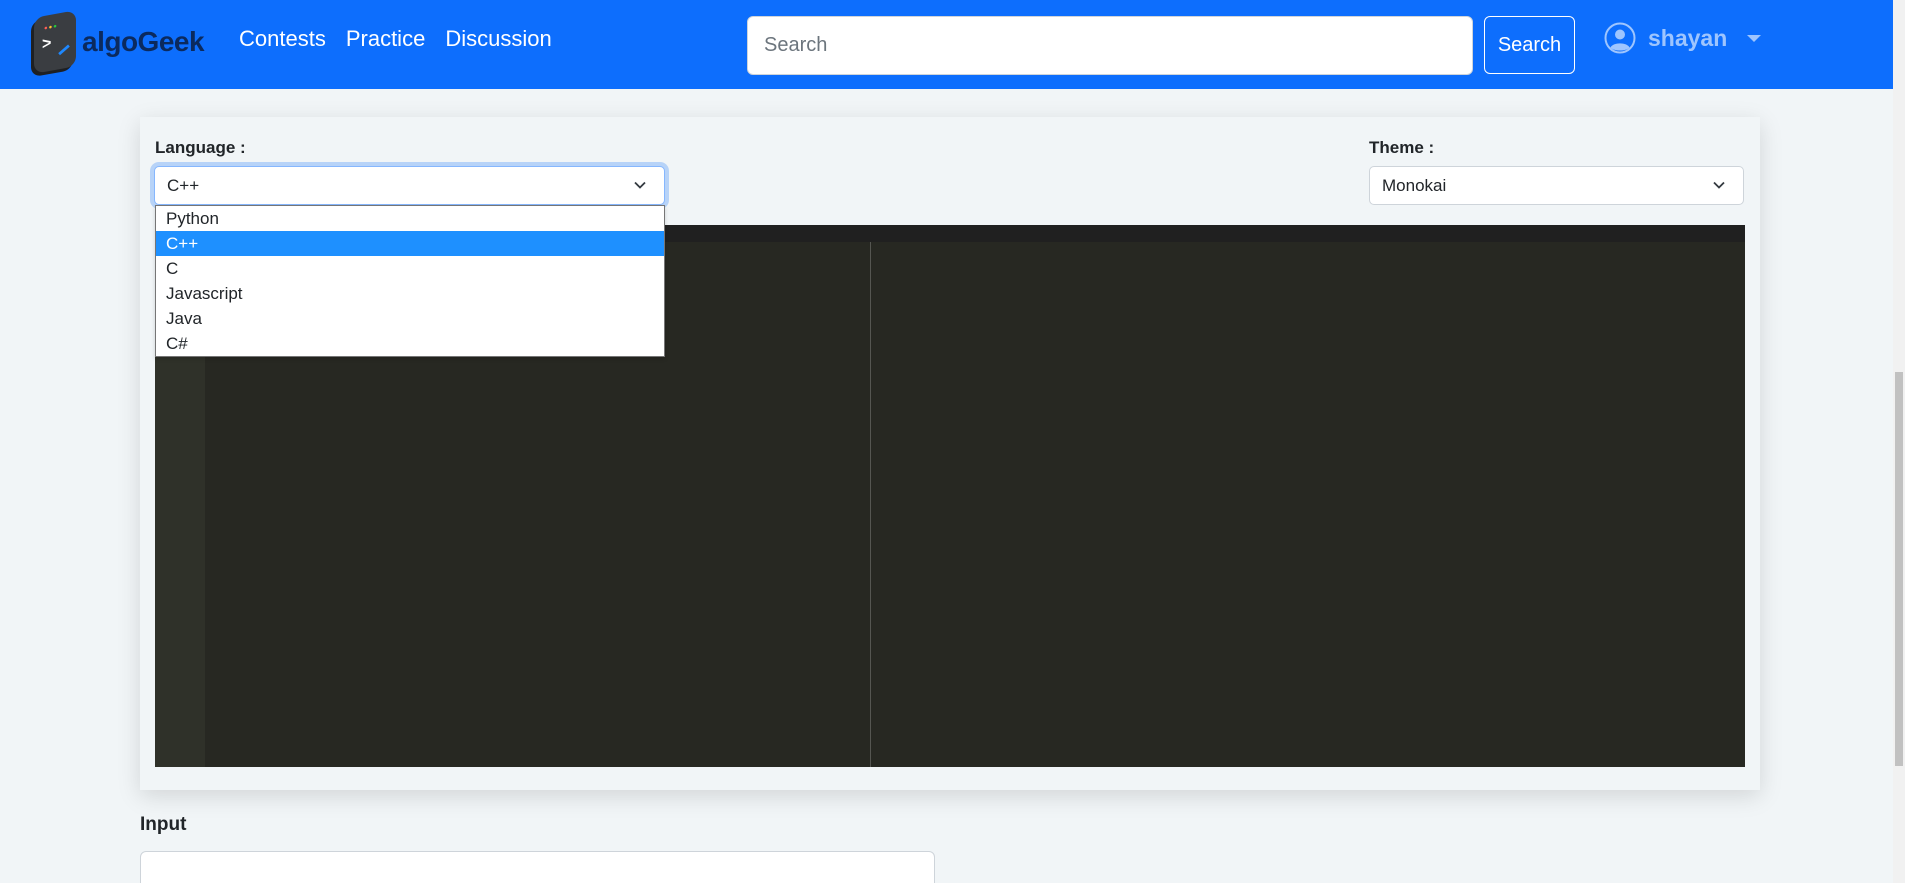 The height and width of the screenshot is (883, 1905). I want to click on username: shayan, so click(1688, 37).